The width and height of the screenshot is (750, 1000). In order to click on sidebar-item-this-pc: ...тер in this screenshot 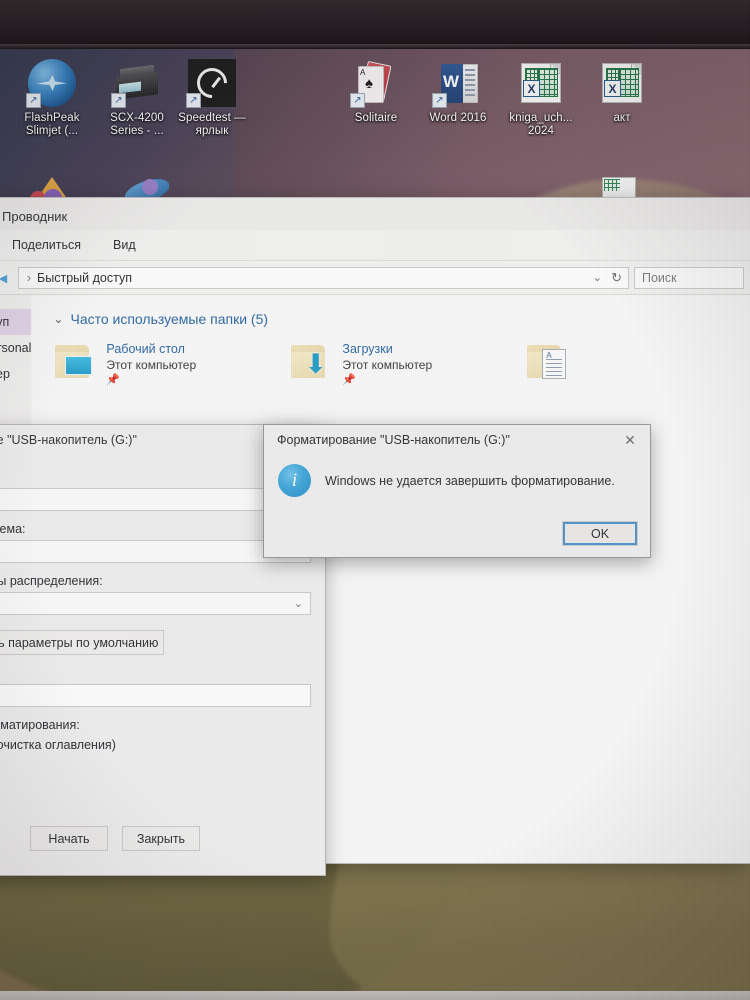, I will do `click(15, 374)`.